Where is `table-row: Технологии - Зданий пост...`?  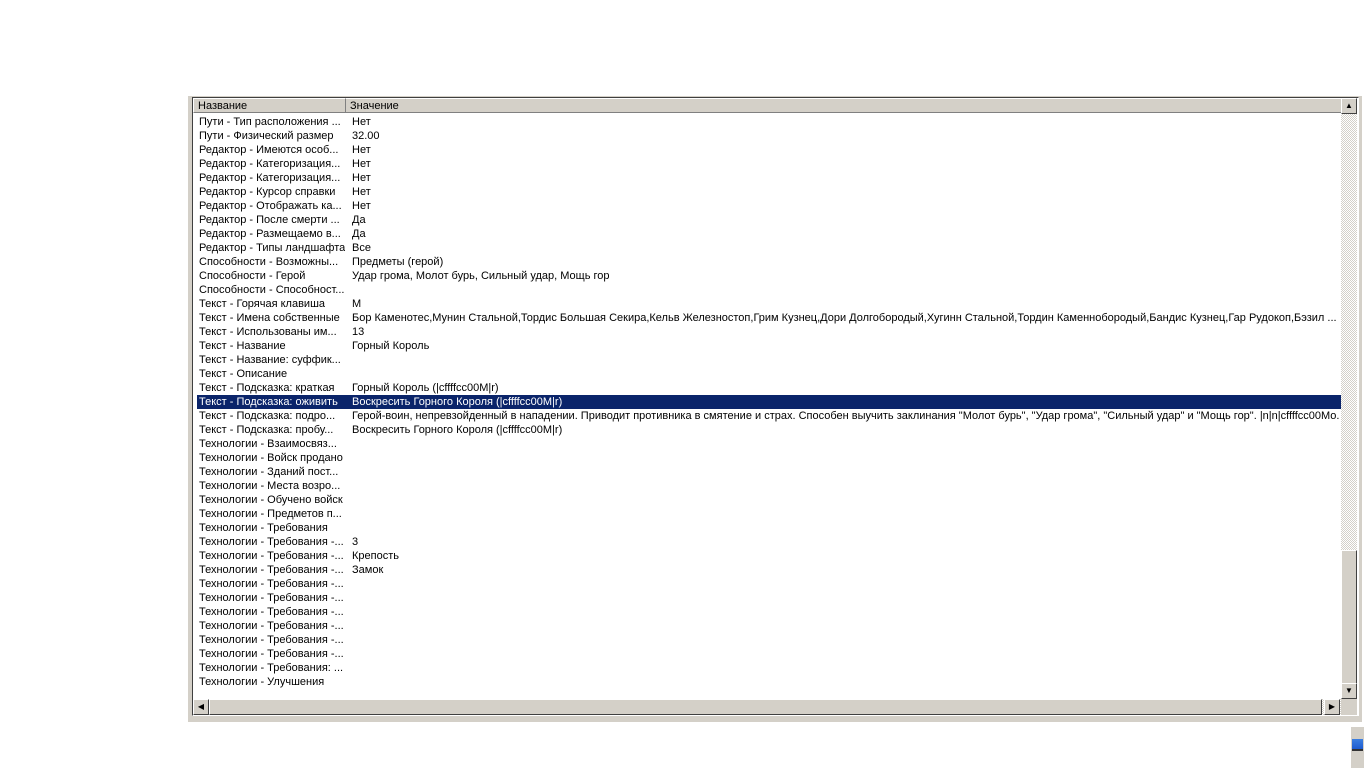
table-row: Технологии - Зданий пост... is located at coordinates (769, 472).